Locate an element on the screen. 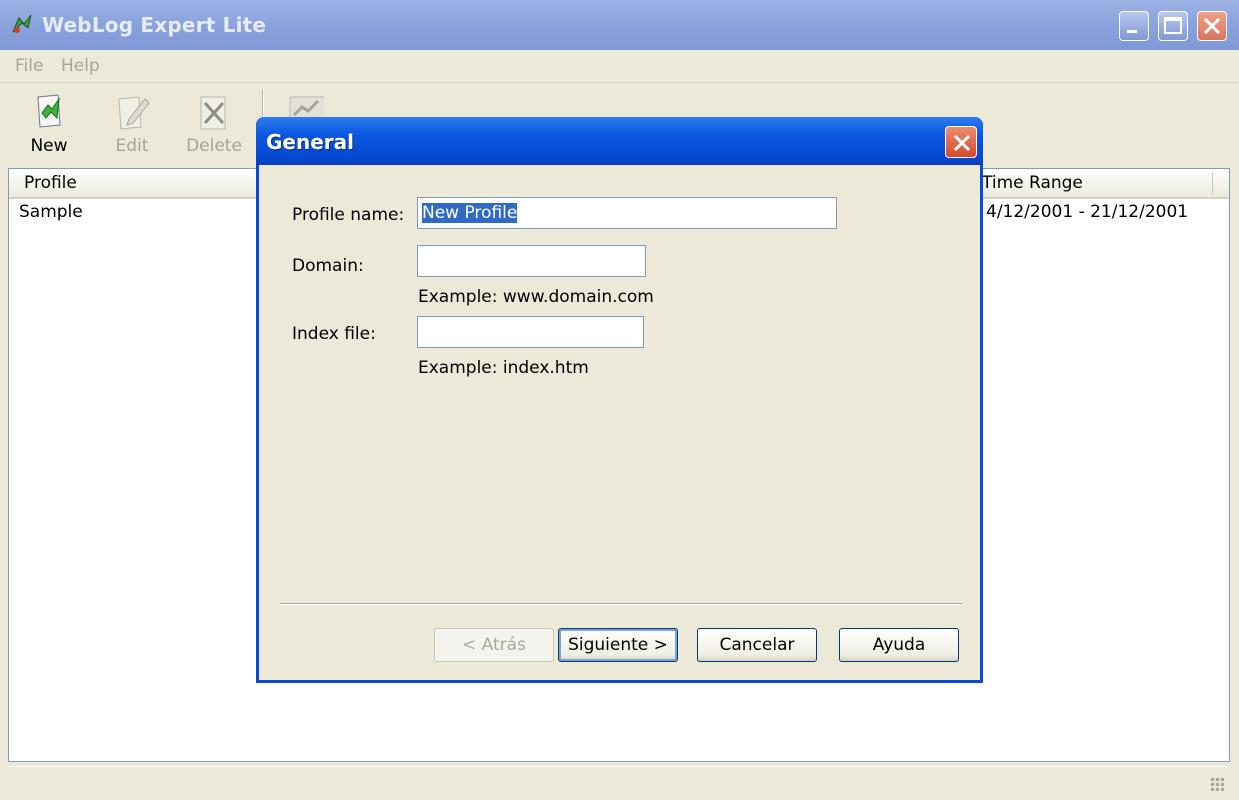  next-button: Siguiente > is located at coordinates (618, 645).